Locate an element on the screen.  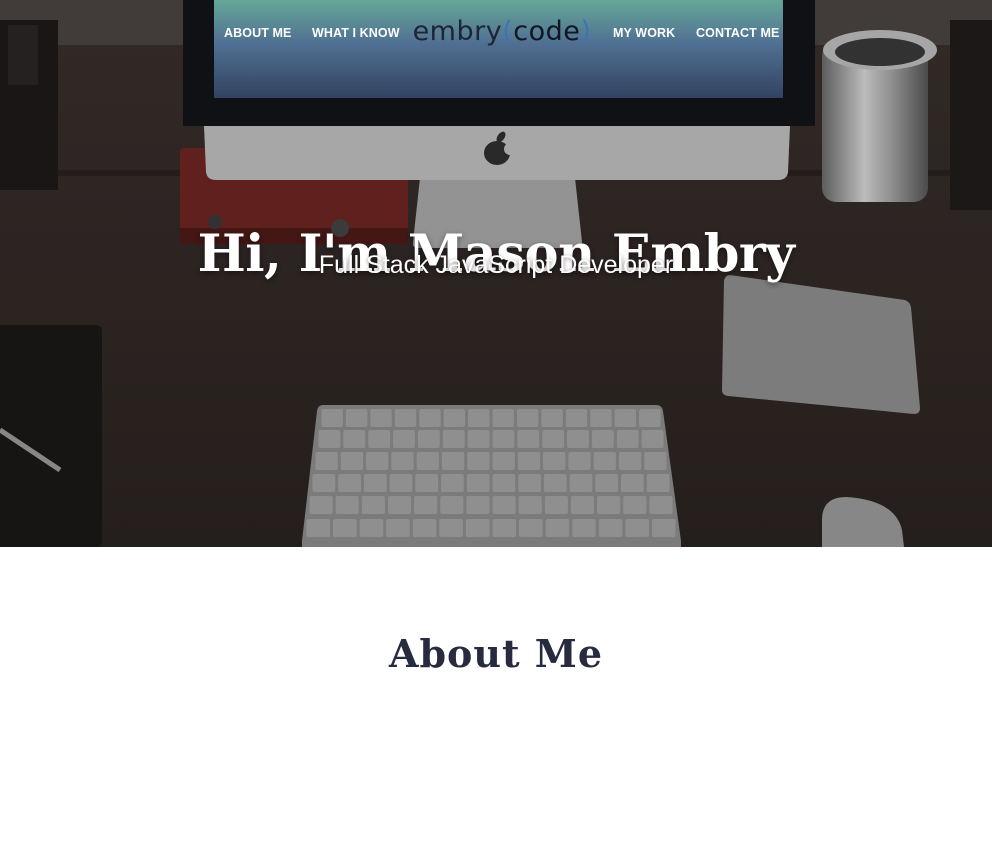
site-logo: embry(code) is located at coordinates (496, 31).